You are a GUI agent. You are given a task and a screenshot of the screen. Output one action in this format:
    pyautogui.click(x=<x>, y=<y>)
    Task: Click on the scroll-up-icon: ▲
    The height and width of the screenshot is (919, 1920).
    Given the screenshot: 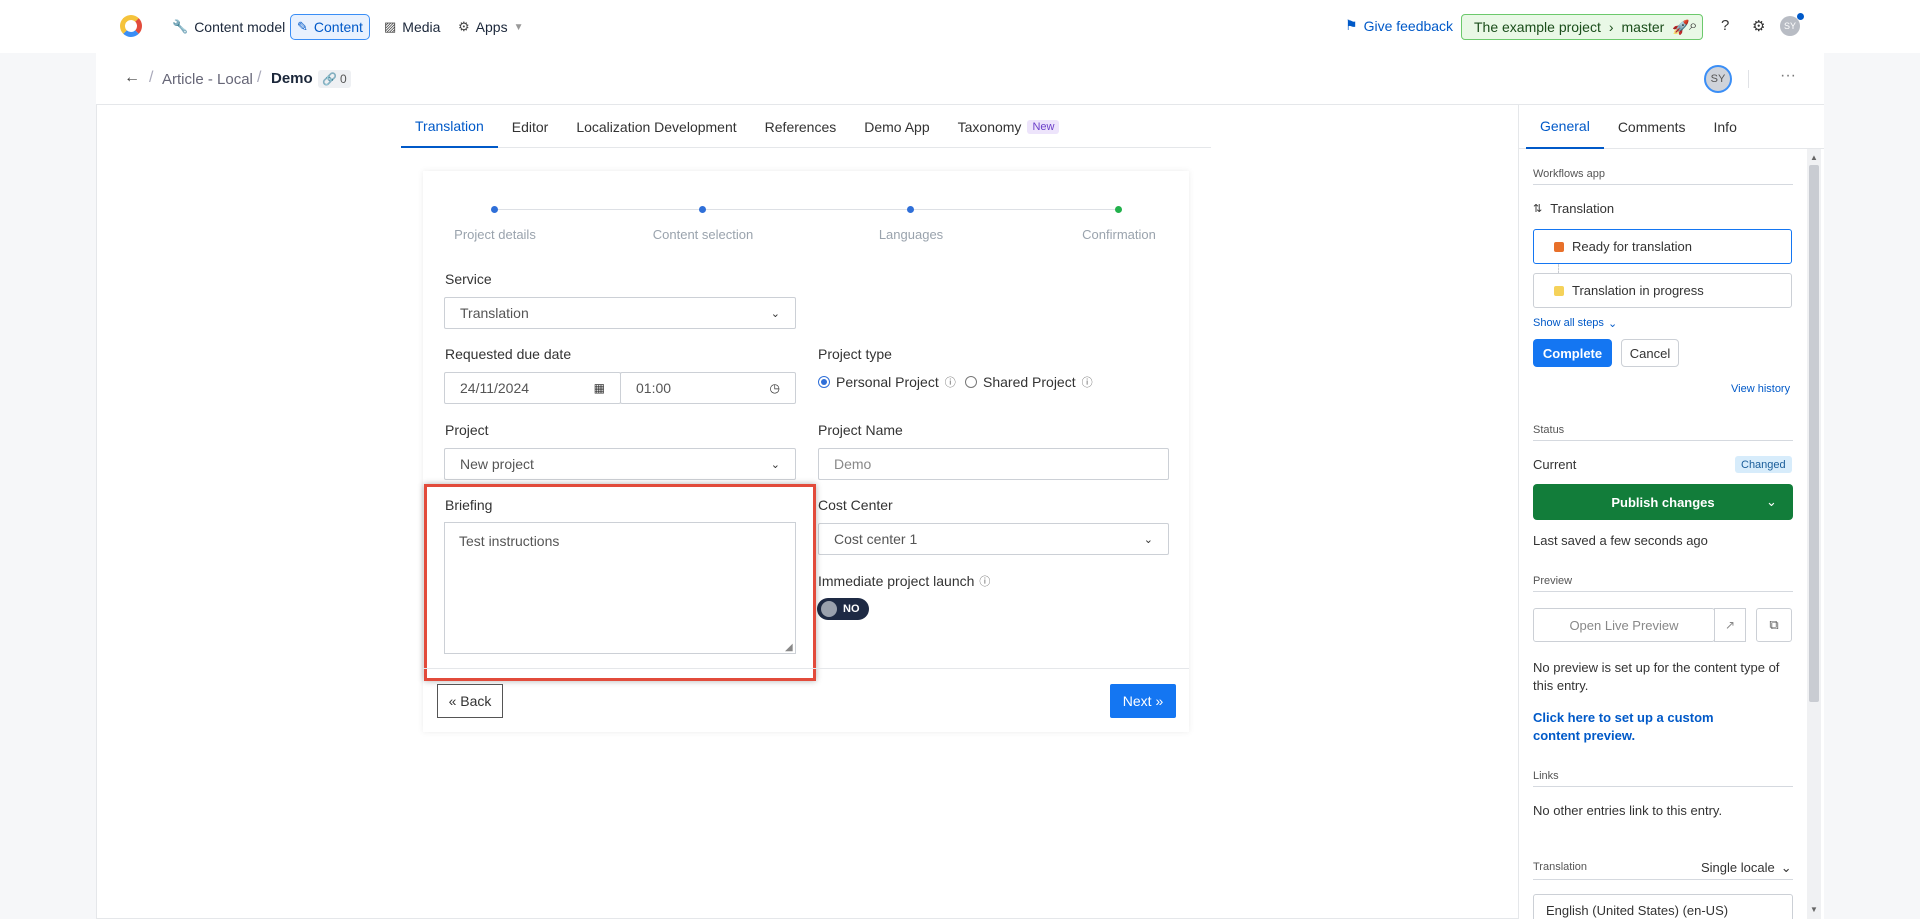 What is the action you would take?
    pyautogui.click(x=1814, y=157)
    